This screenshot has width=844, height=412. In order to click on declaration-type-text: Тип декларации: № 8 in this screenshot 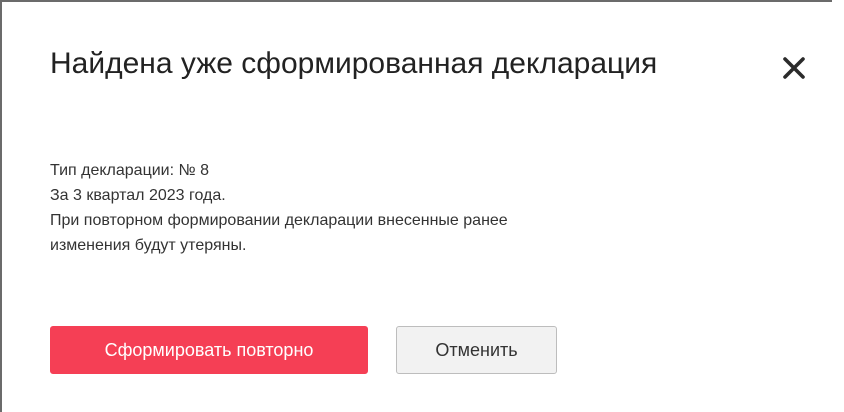, I will do `click(129, 170)`.